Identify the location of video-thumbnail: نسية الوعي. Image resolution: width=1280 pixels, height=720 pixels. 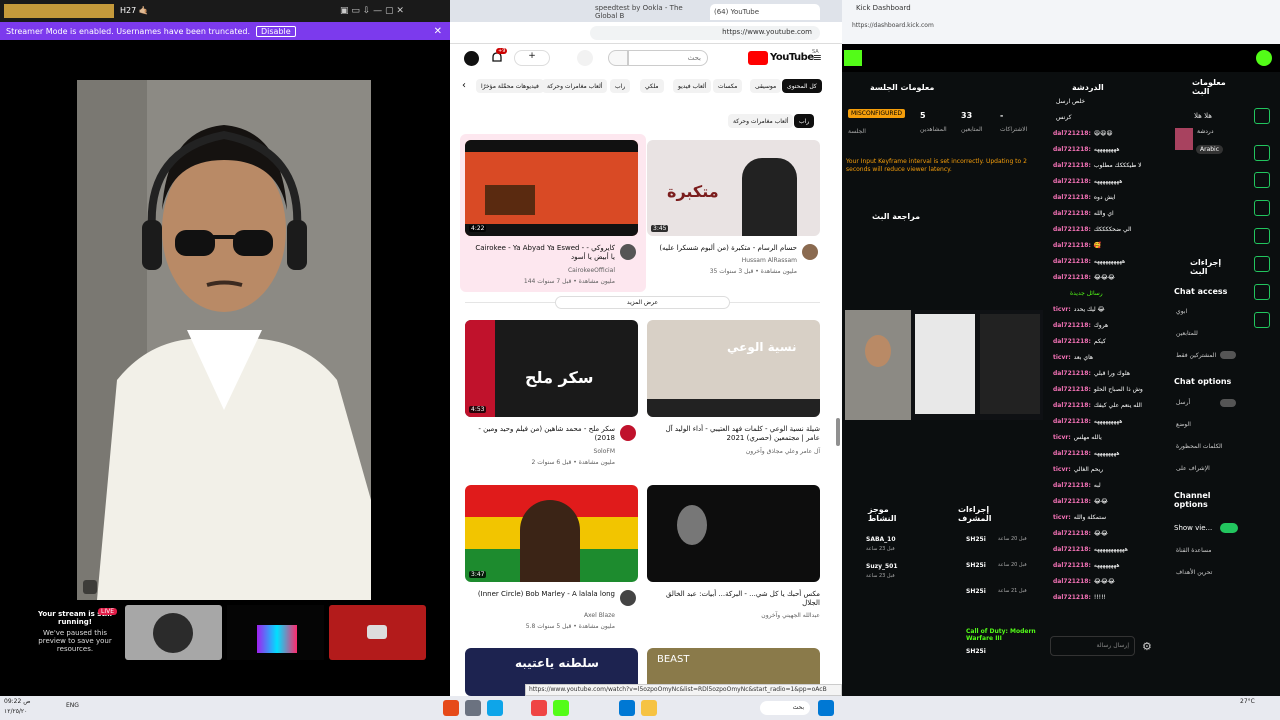
(733, 368).